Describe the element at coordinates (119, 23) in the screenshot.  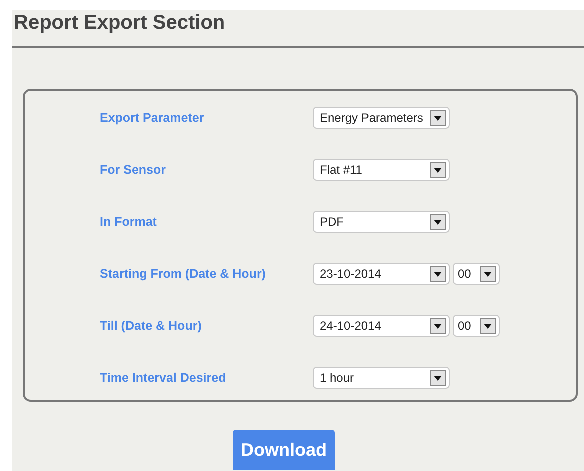
I see `section-title: Report Export Section` at that location.